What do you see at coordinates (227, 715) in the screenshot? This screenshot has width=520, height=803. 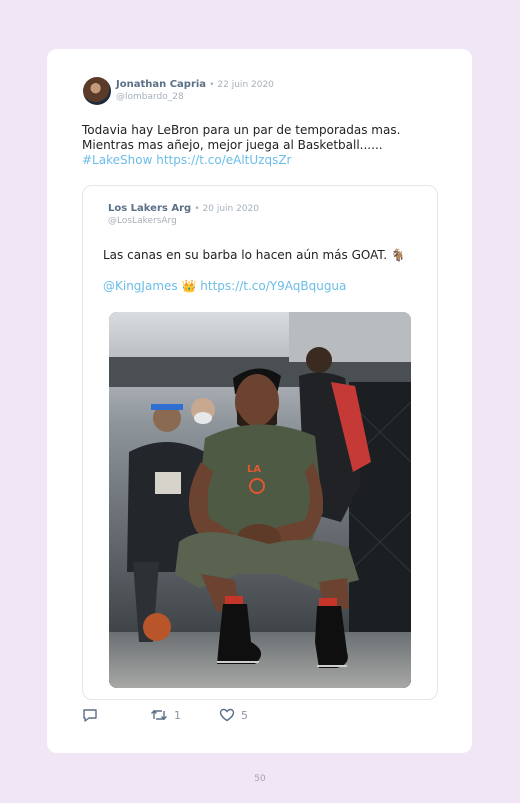 I see `heart-icon` at bounding box center [227, 715].